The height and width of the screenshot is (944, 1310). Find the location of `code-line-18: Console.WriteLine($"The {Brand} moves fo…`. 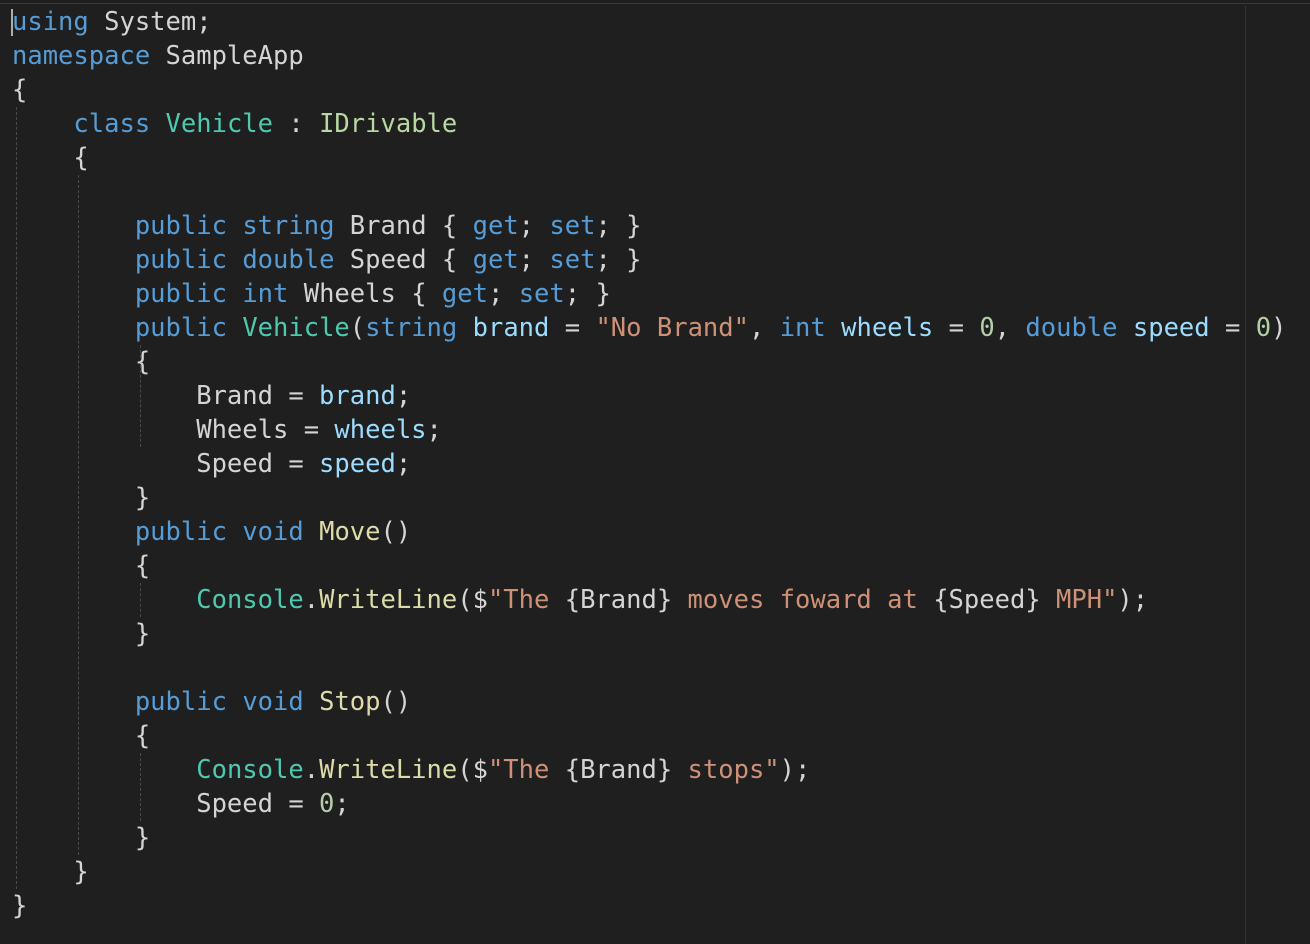

code-line-18: Console.WriteLine($"The {Brand} moves fo… is located at coordinates (649, 600).